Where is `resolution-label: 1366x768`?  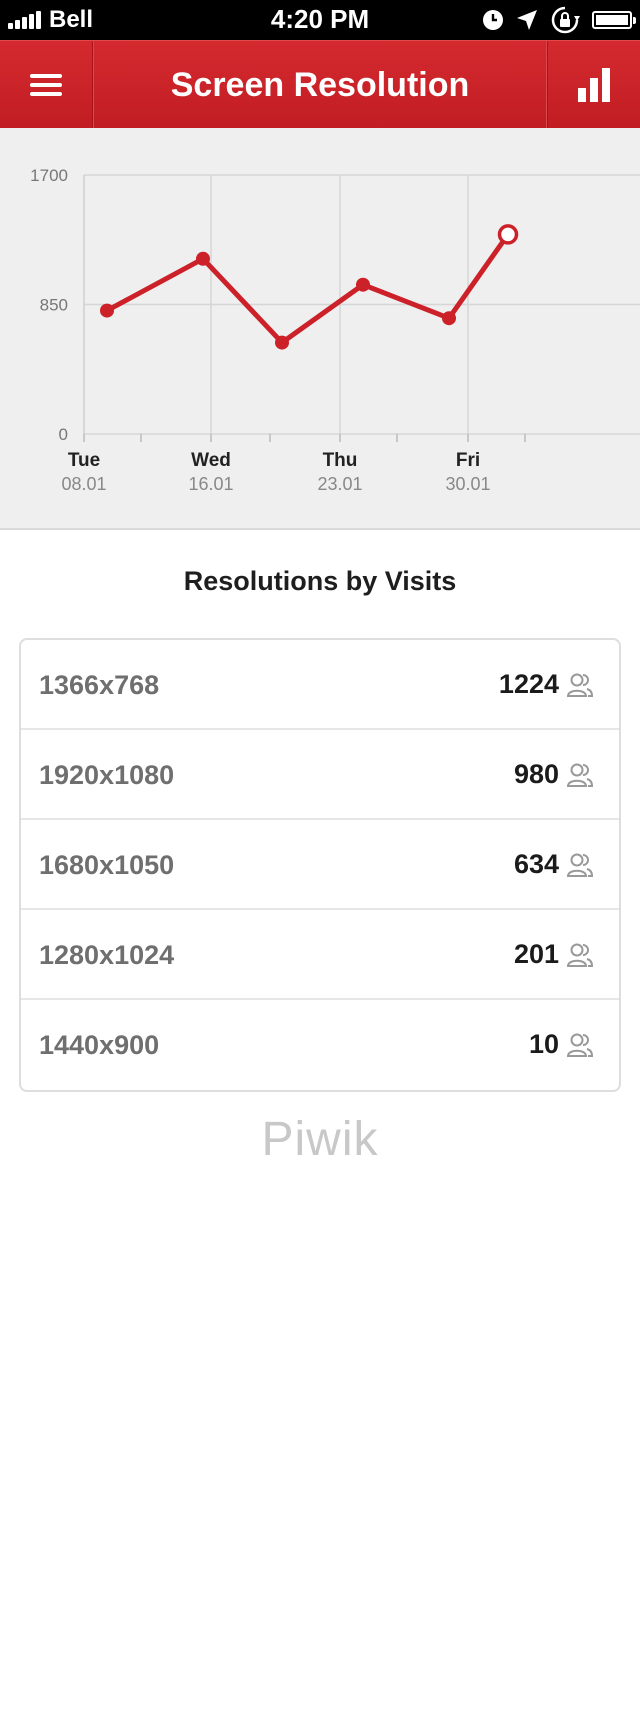
resolution-label: 1366x768 is located at coordinates (99, 685).